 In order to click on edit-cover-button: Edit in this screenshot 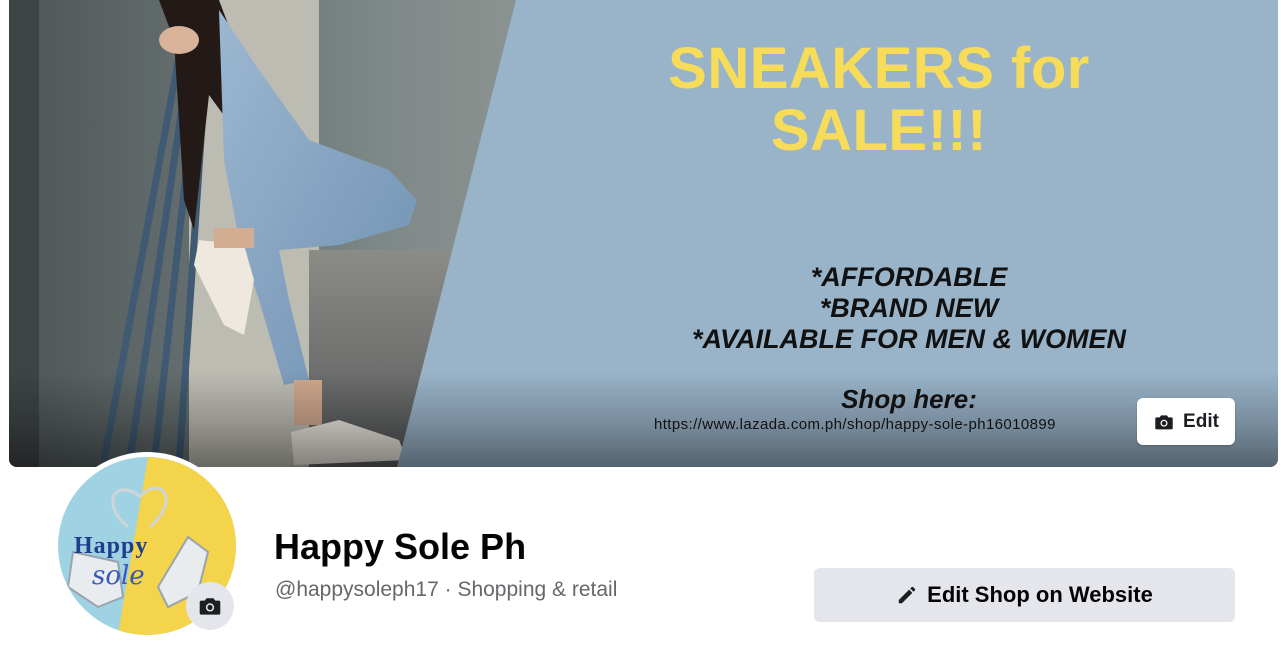, I will do `click(1186, 421)`.